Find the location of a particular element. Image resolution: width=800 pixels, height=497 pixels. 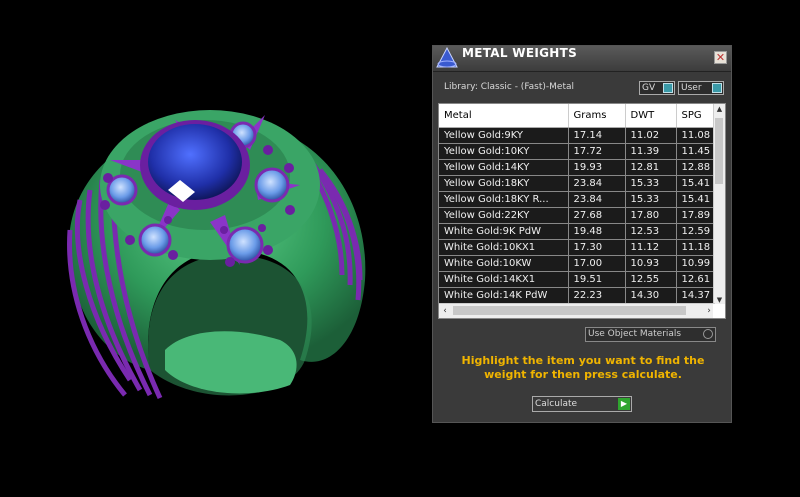

table-cell: White Gold:10KW is located at coordinates (504, 263).